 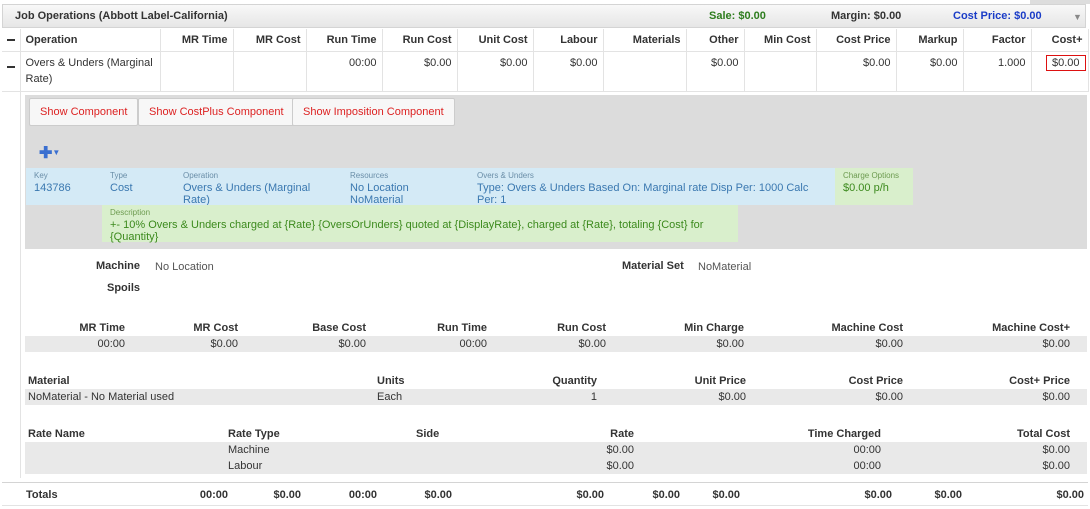 What do you see at coordinates (715, 40) in the screenshot?
I see `col-other: Other` at bounding box center [715, 40].